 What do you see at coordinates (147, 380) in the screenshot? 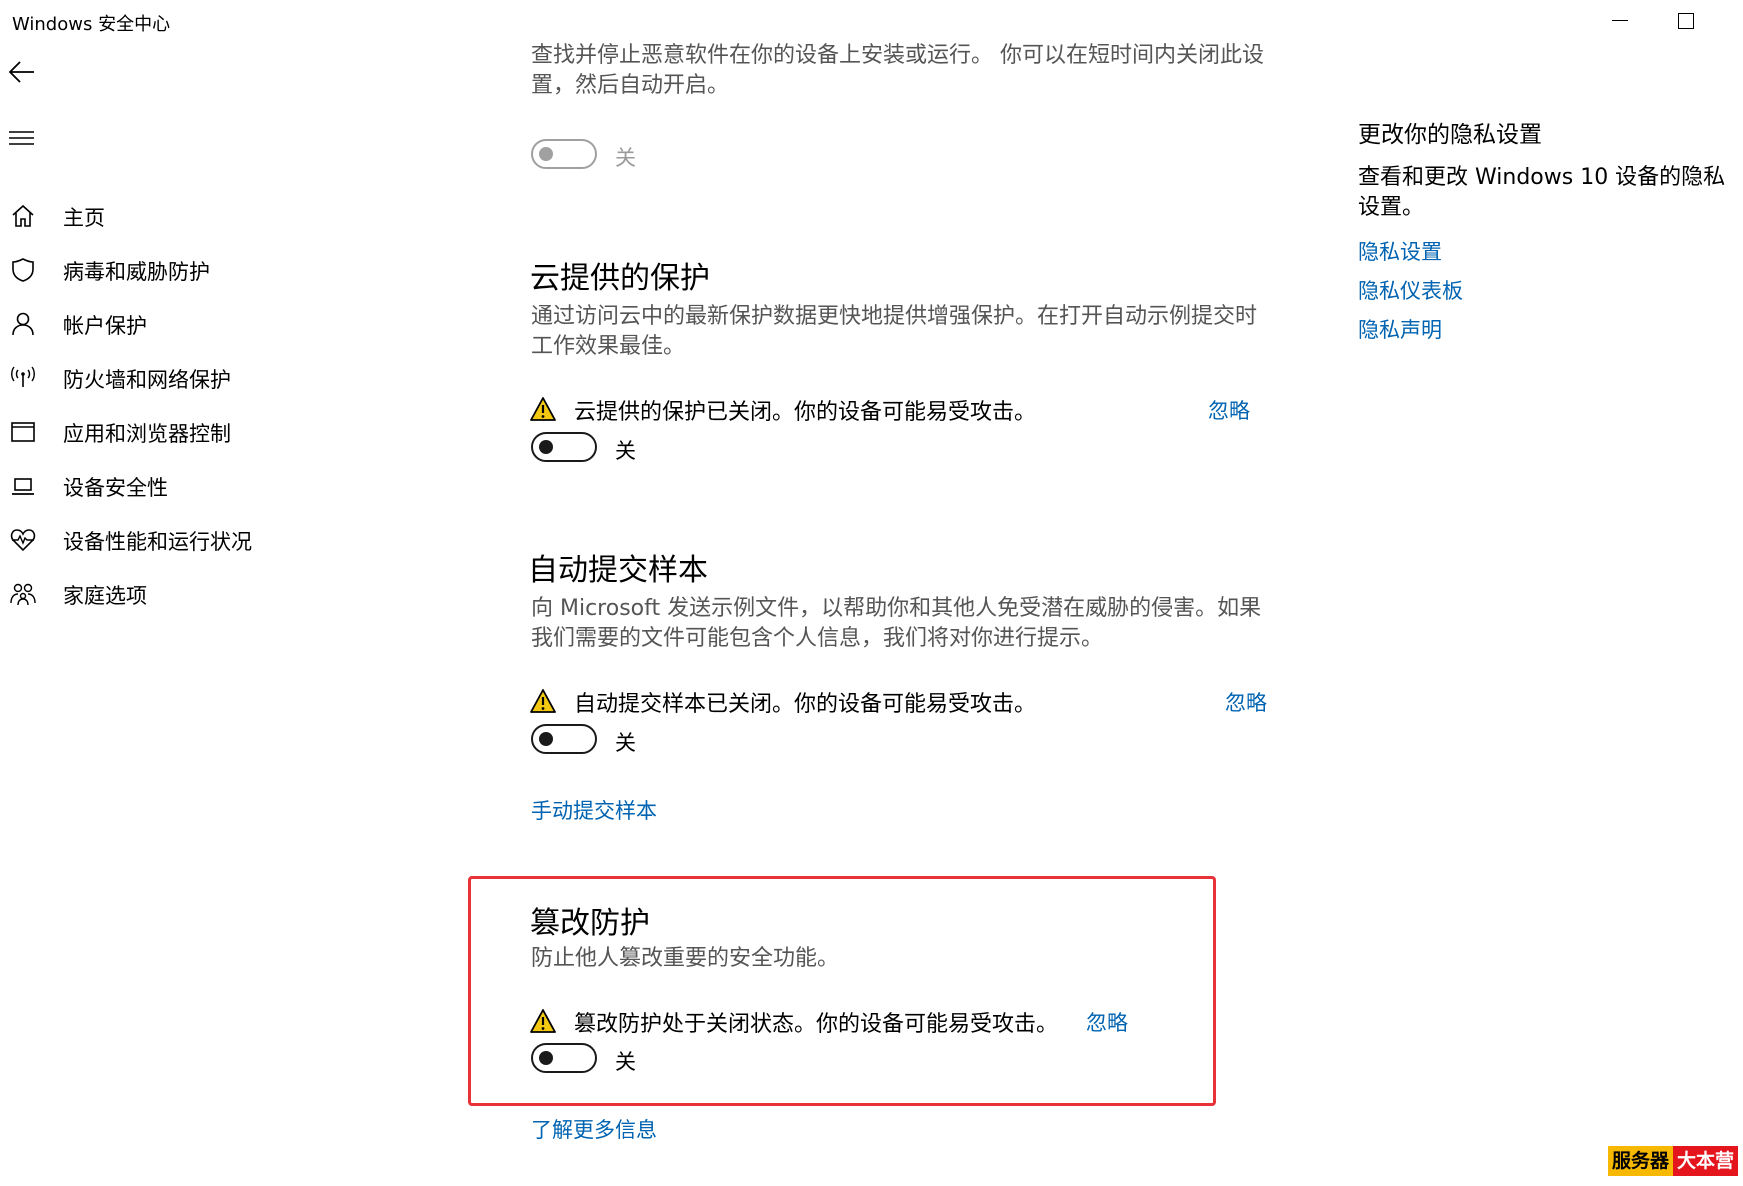
I see `nav-label: 防火墙和网络保护` at bounding box center [147, 380].